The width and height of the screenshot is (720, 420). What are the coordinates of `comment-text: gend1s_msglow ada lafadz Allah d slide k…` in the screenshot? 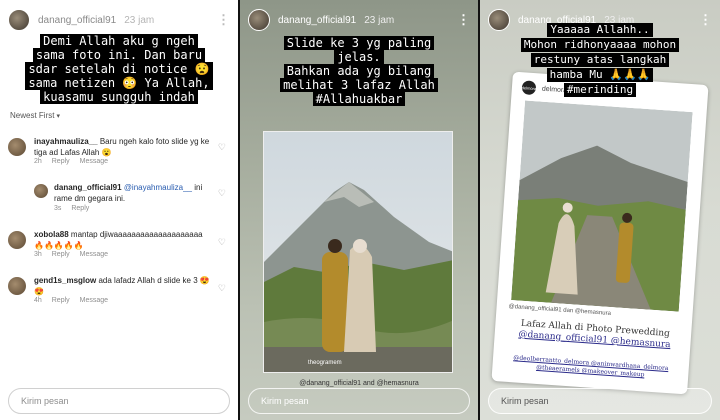 It's located at (123, 286).